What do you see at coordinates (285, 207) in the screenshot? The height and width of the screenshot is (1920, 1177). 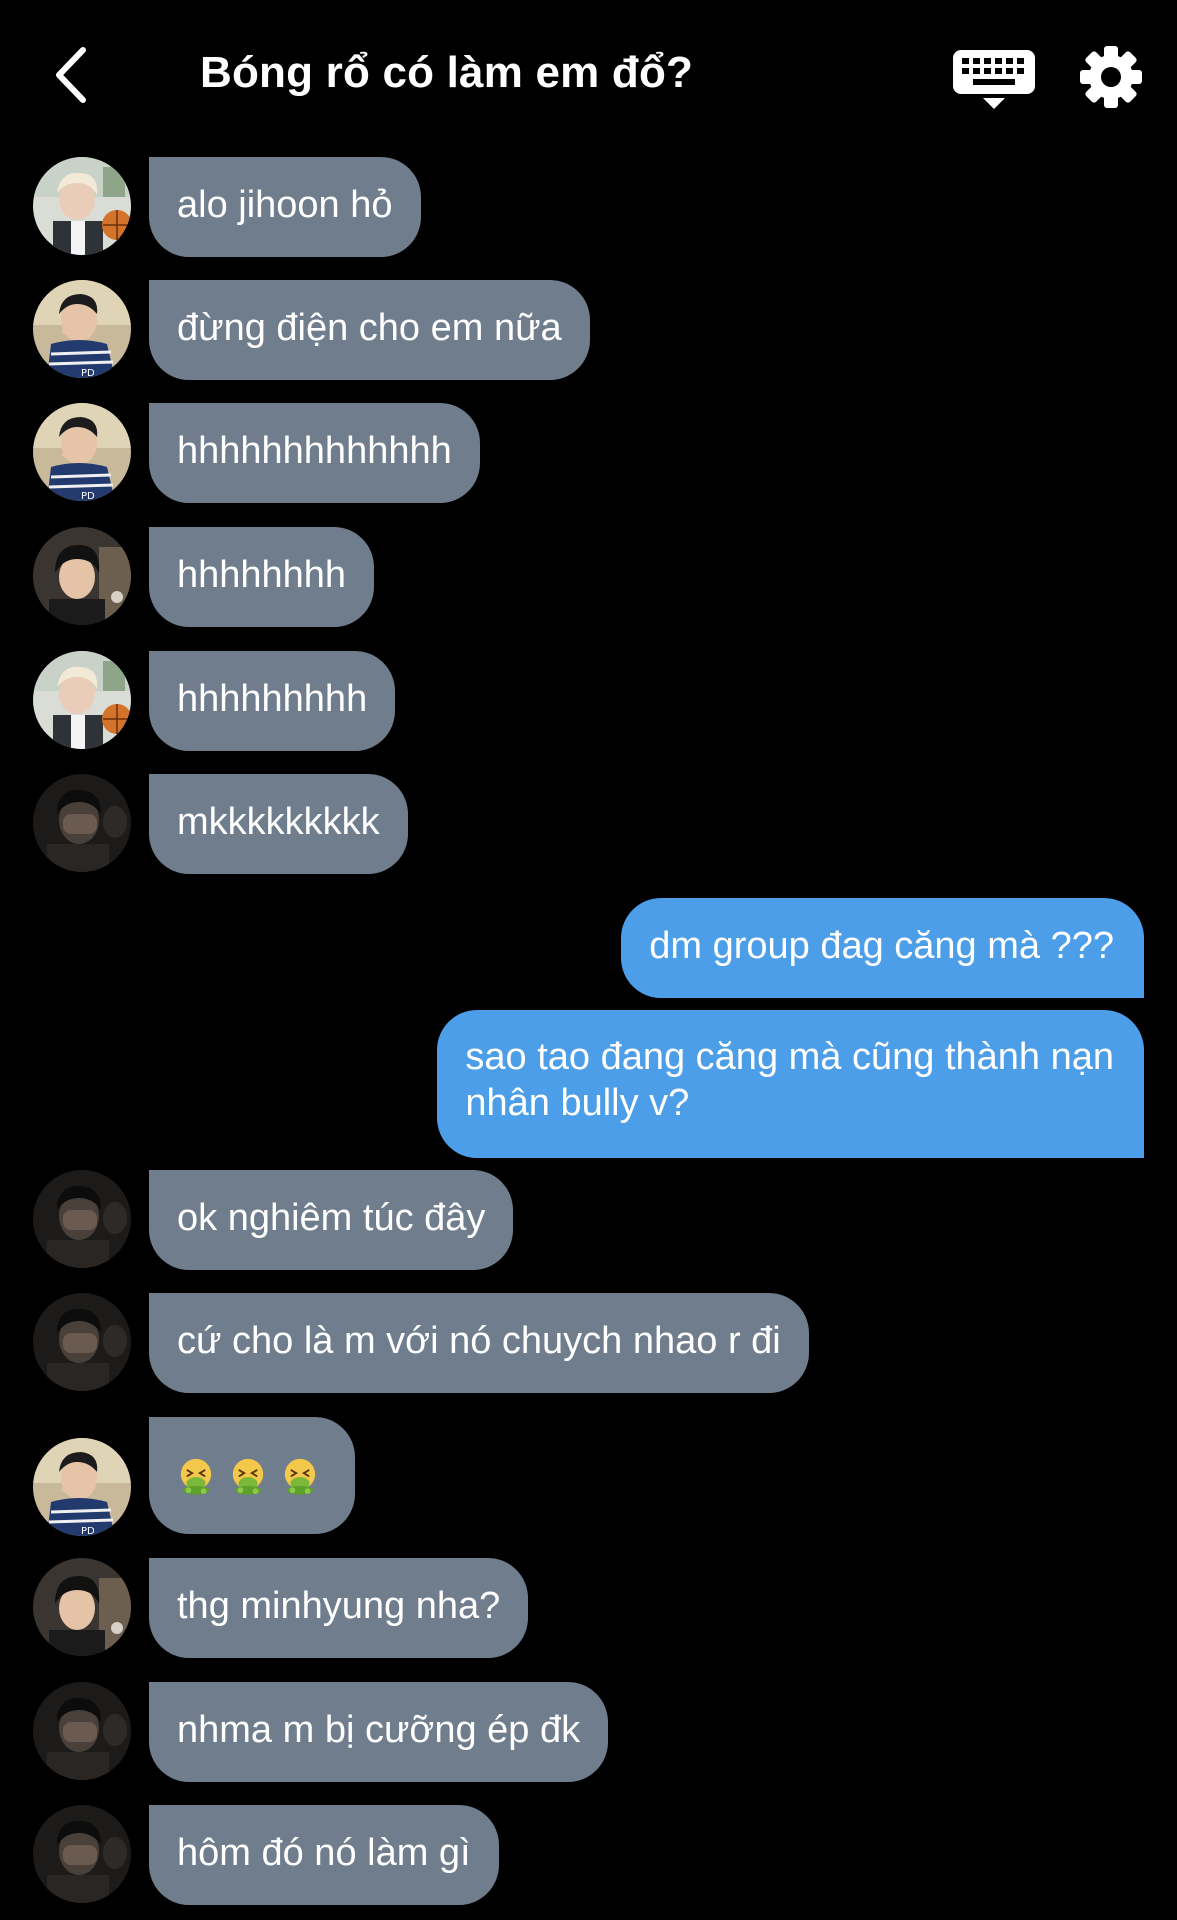 I see `message-bubble: alo jihoon hỏ` at bounding box center [285, 207].